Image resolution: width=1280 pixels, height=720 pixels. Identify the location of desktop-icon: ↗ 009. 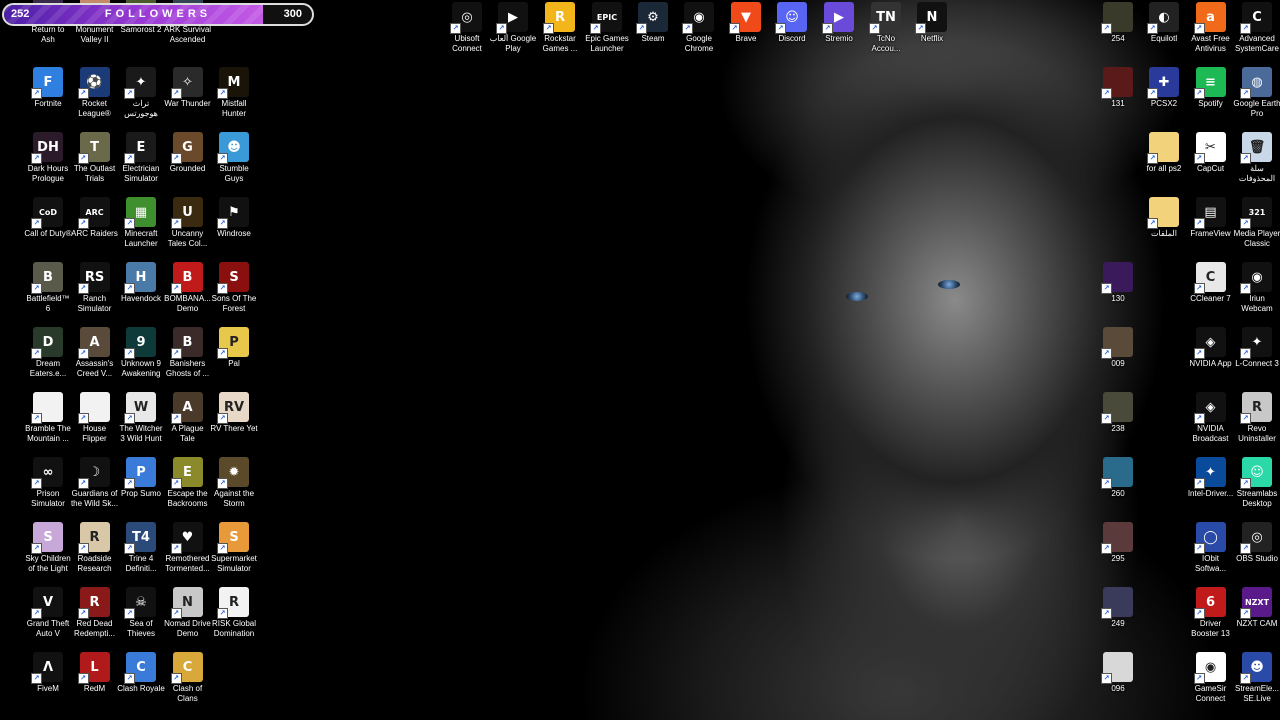
(1118, 348).